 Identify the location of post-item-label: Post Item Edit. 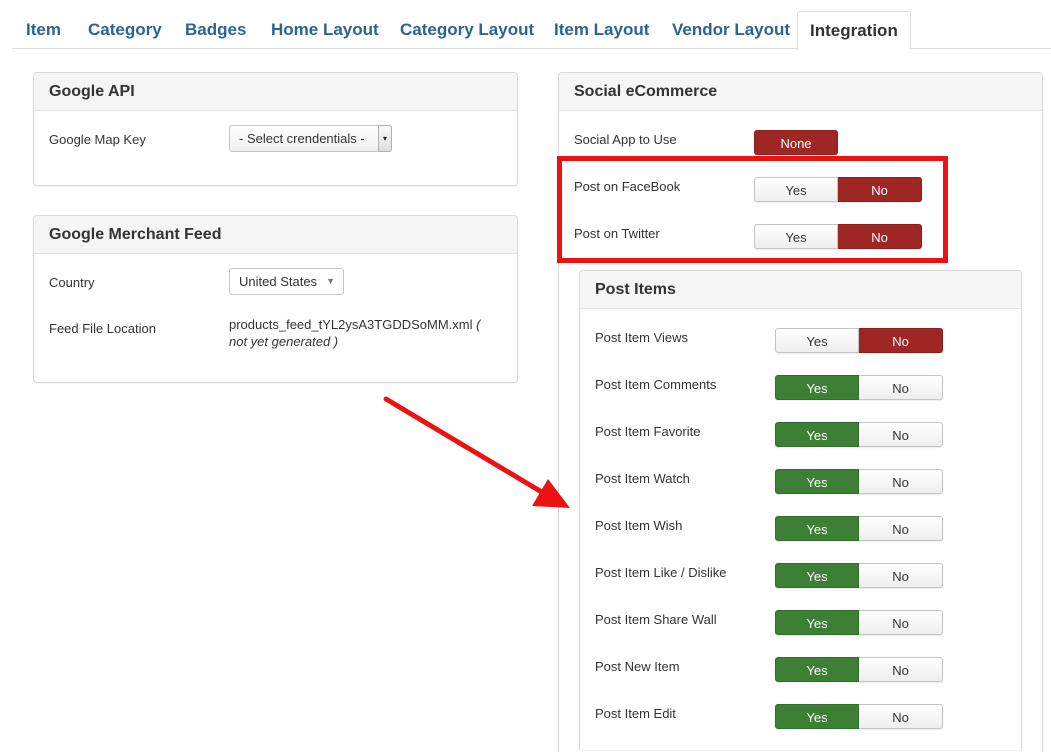
(635, 713).